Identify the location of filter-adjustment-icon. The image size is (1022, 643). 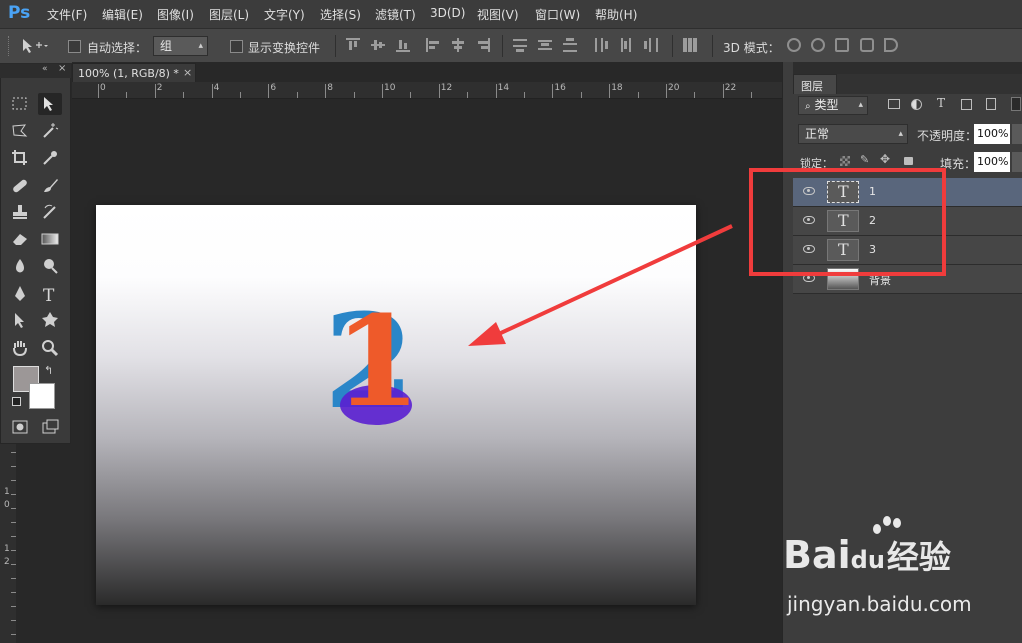
(916, 104).